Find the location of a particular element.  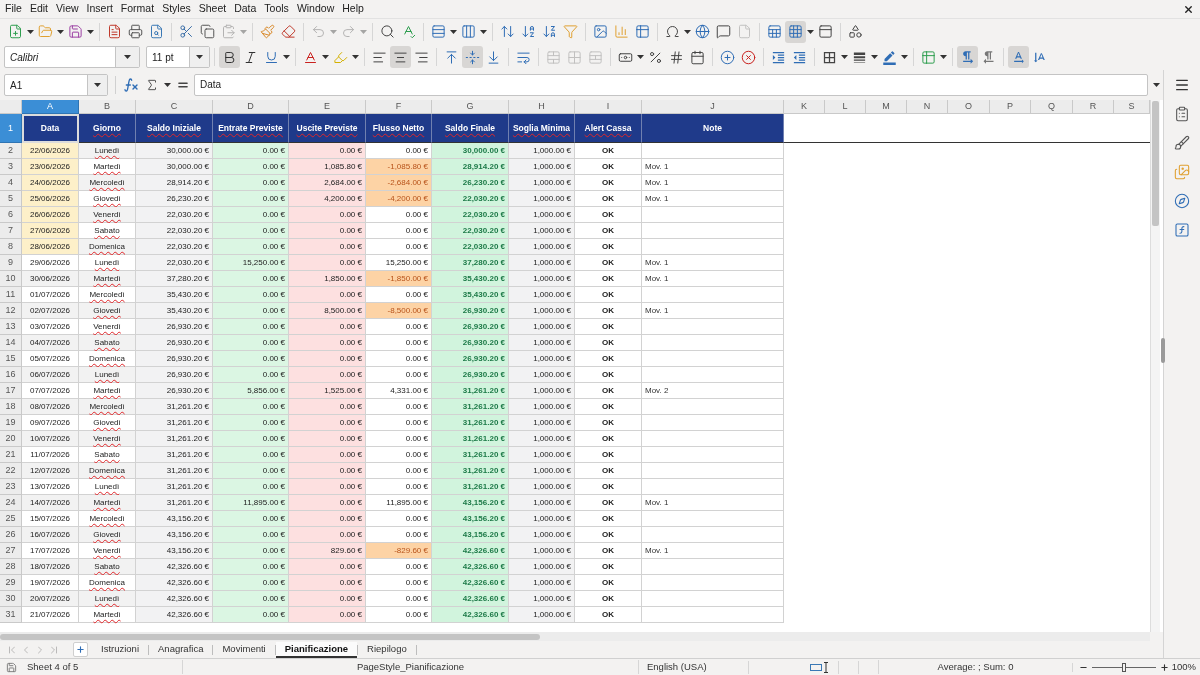

sheet-tab: Anagrafica is located at coordinates (181, 649).